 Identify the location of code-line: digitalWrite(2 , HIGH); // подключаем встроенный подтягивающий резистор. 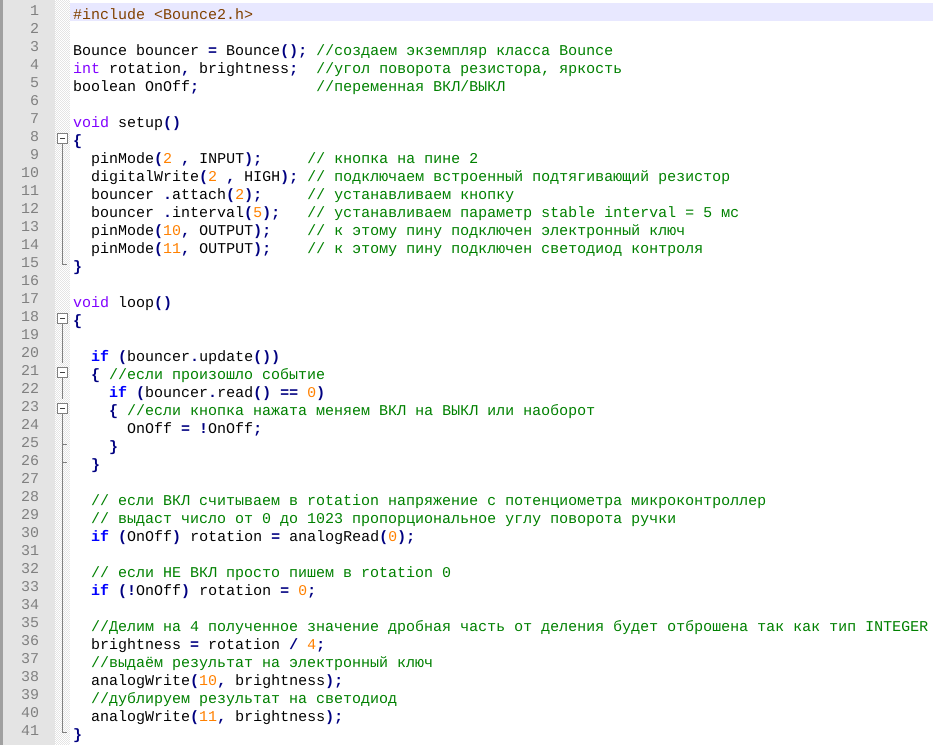
(410, 177).